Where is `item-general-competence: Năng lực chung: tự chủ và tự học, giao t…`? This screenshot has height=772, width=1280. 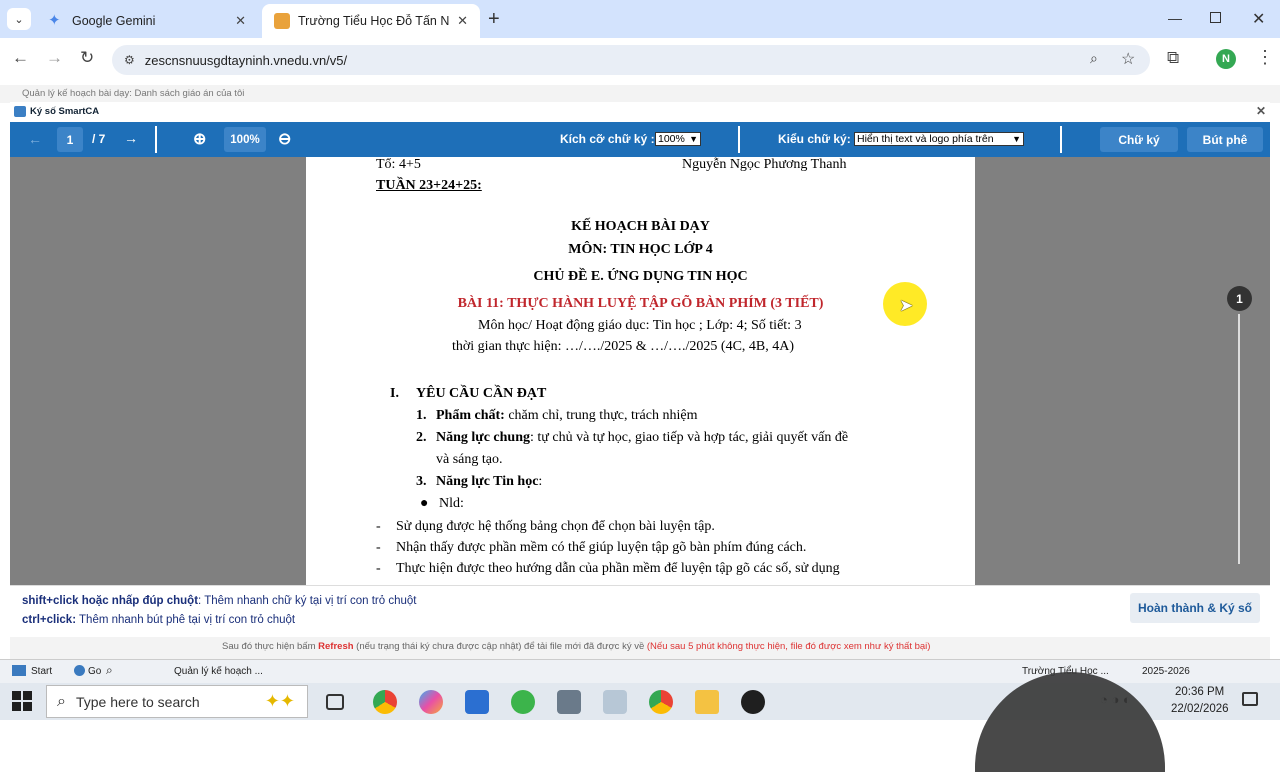 item-general-competence: Năng lực chung: tự chủ và tự học, giao t… is located at coordinates (642, 438).